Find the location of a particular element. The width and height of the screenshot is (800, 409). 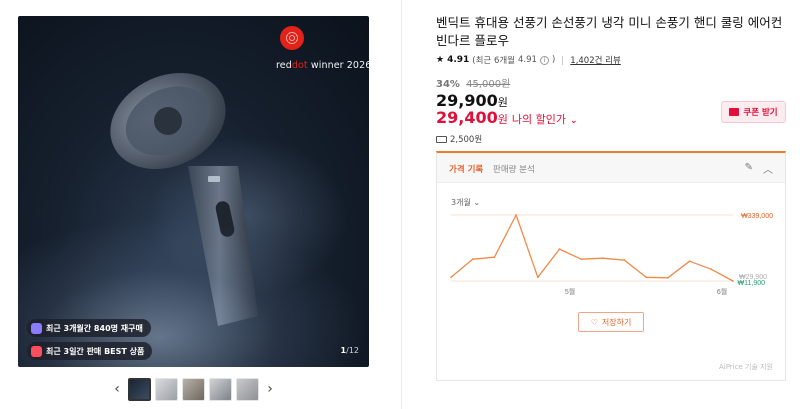

max-price-label: ₩339,000 is located at coordinates (757, 216).